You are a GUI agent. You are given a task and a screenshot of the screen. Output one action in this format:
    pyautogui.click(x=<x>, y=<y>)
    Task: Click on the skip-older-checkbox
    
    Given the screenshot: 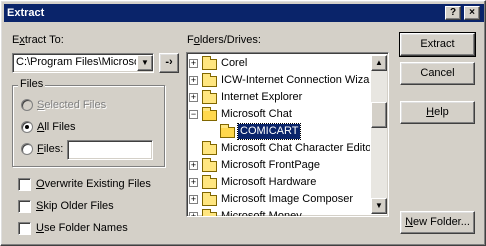 What is the action you would take?
    pyautogui.click(x=24, y=206)
    